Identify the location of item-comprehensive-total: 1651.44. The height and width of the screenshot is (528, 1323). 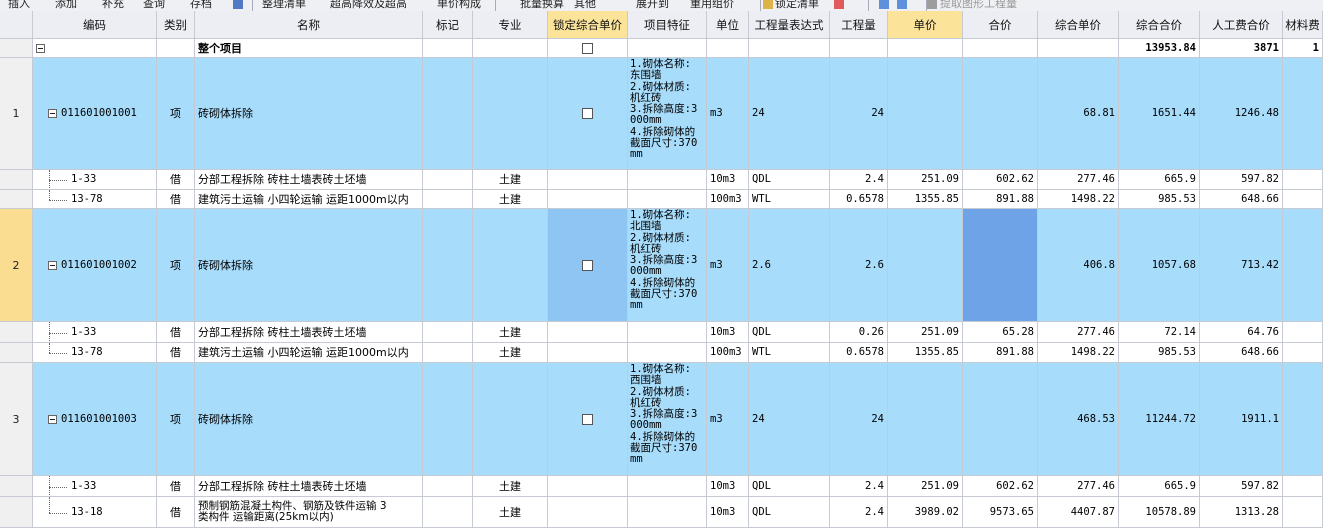
(1159, 114).